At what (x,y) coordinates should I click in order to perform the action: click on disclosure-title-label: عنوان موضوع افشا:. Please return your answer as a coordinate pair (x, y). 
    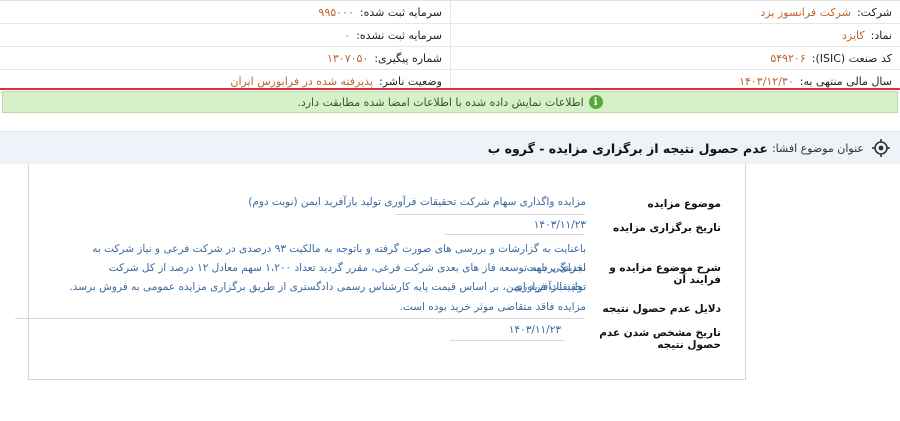
    Looking at the image, I should click on (817, 148).